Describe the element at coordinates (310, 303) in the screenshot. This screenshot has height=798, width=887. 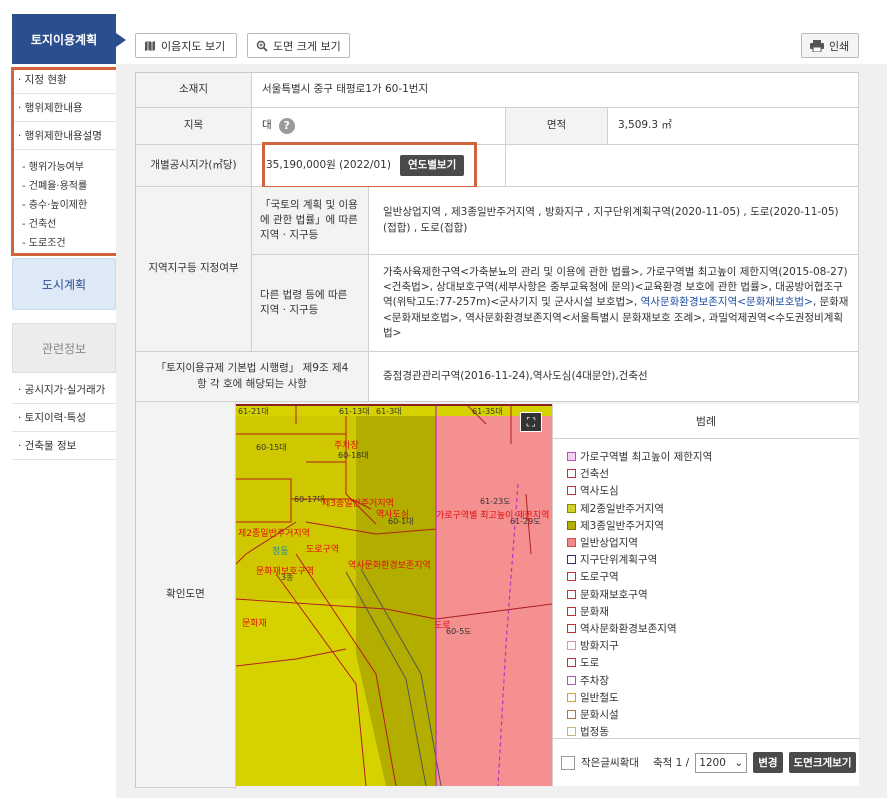
I see `zone2-label: 다른 법령 등에 따른 지역 · 지구등` at that location.